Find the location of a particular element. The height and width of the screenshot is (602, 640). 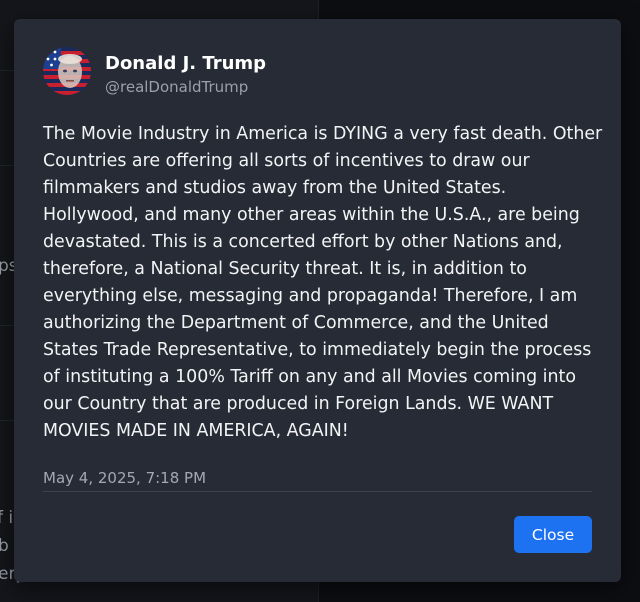

author-handle: @realDonaldTrump is located at coordinates (177, 87).